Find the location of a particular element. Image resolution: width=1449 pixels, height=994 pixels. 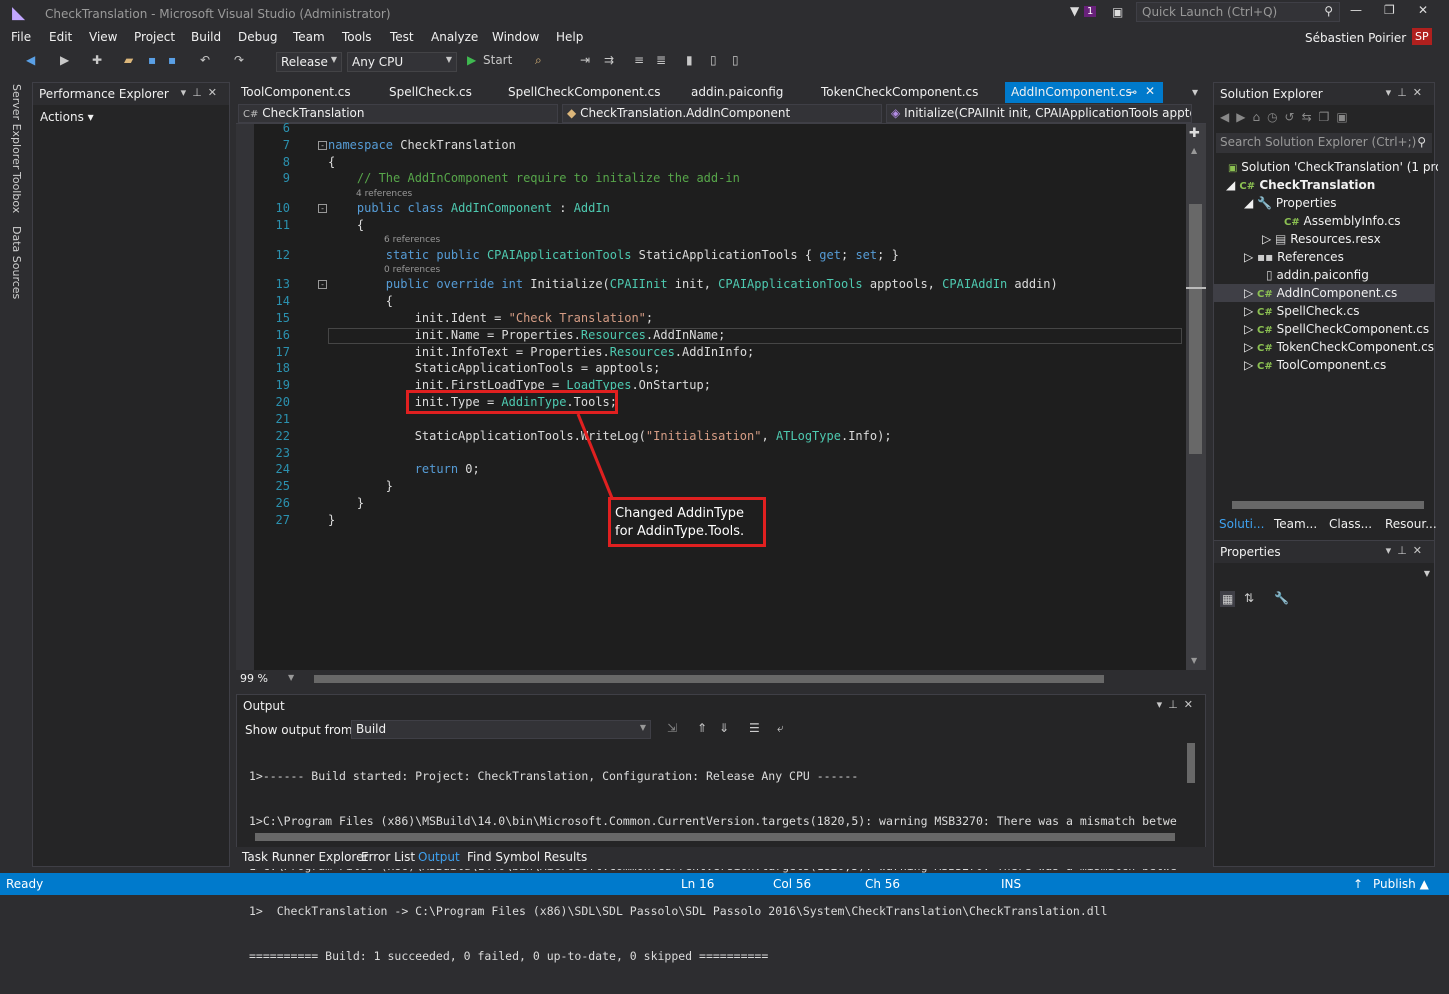

step-icon: ⇥ is located at coordinates (585, 60).